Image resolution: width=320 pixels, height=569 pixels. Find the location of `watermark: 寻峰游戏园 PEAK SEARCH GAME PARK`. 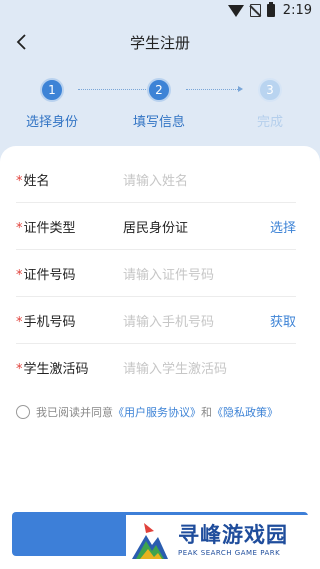

watermark: 寻峰游戏园 PEAK SEARCH GAME PARK is located at coordinates (223, 542).